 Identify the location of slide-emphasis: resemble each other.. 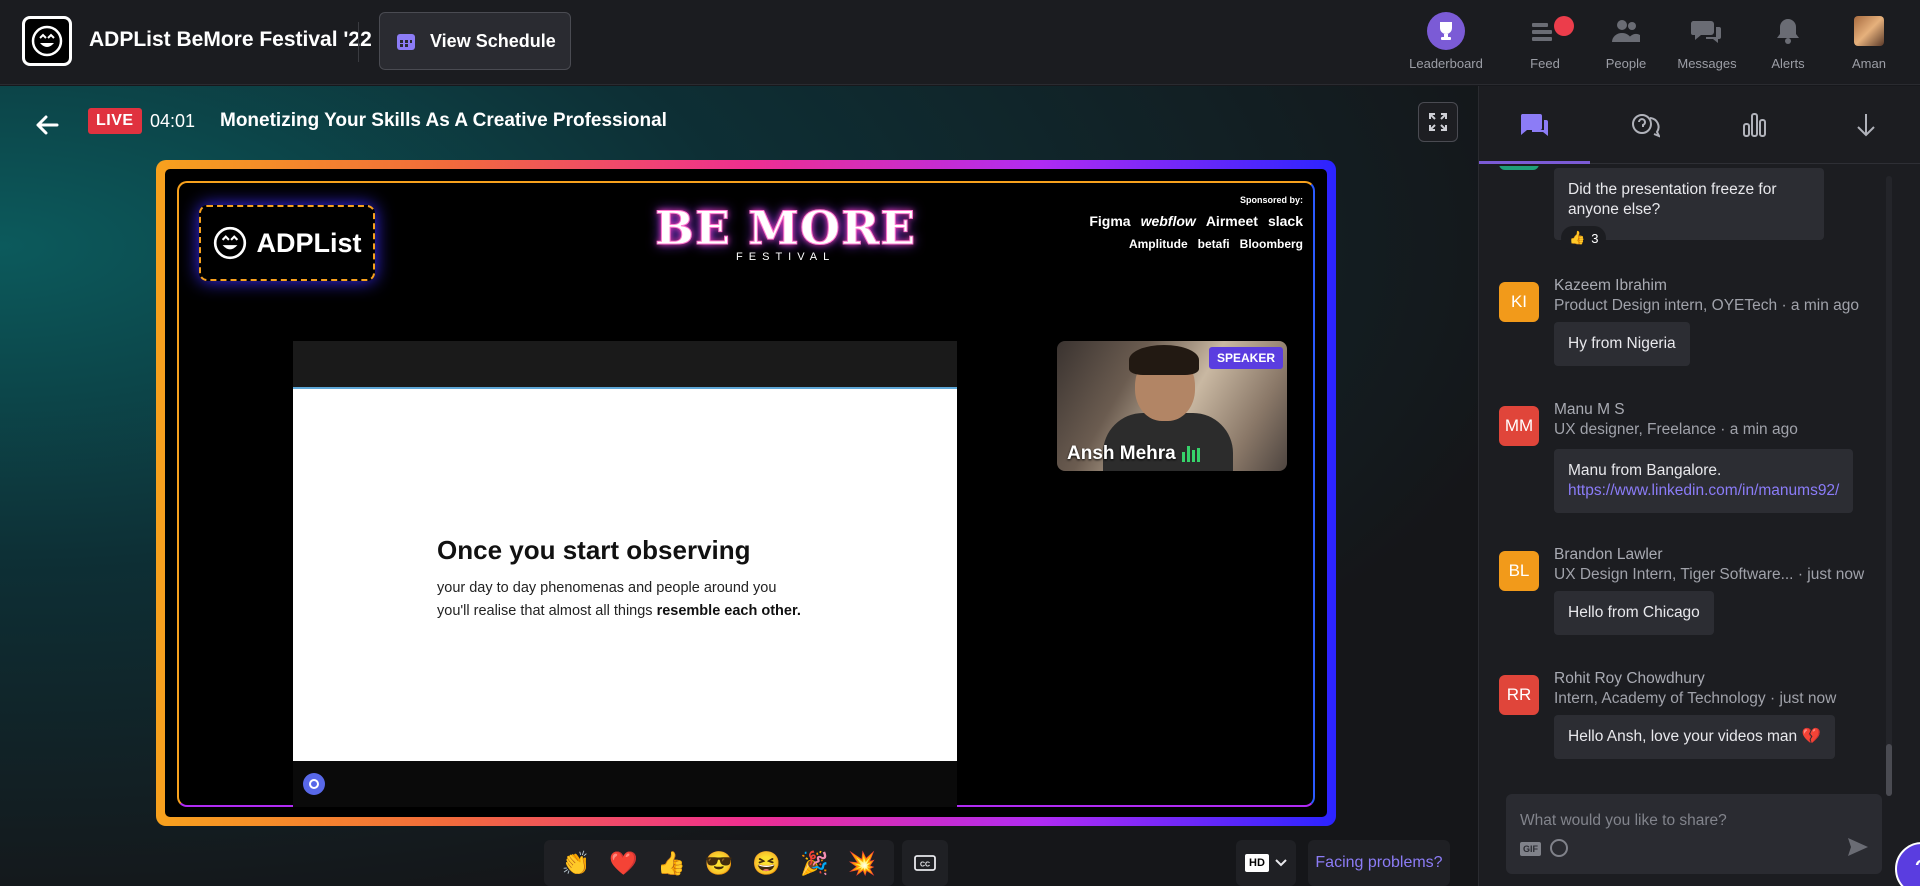
(728, 611).